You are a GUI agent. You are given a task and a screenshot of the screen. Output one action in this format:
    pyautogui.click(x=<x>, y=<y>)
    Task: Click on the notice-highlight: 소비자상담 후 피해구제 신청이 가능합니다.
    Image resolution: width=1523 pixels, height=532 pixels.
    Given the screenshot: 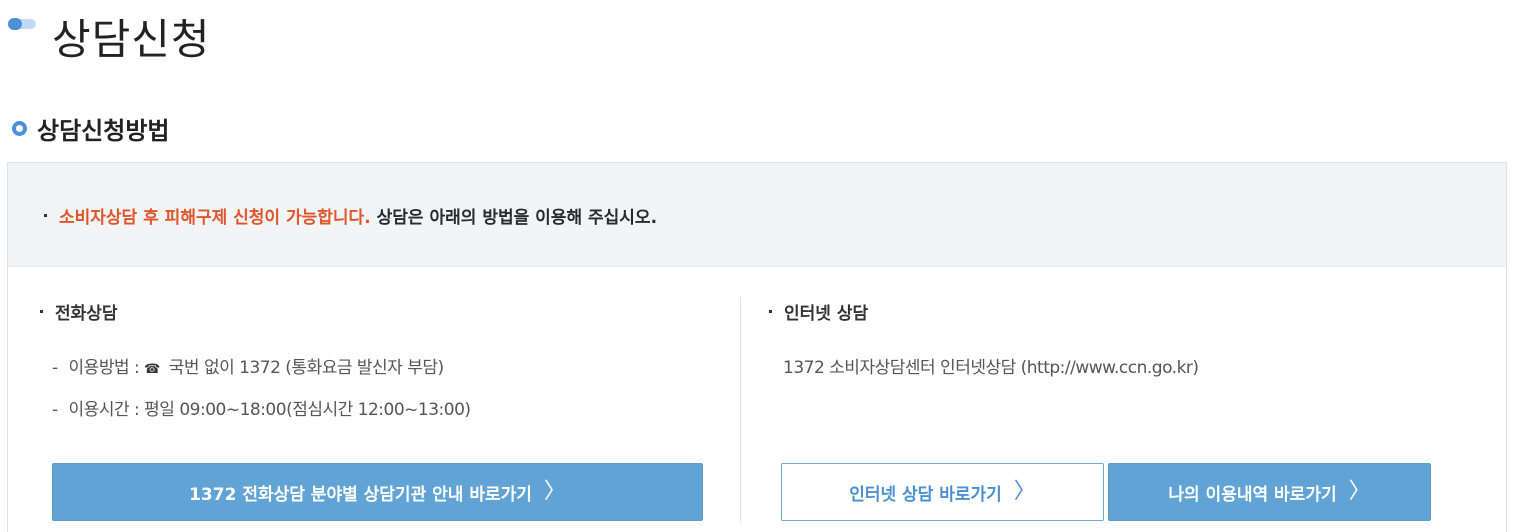 What is the action you would take?
    pyautogui.click(x=215, y=218)
    